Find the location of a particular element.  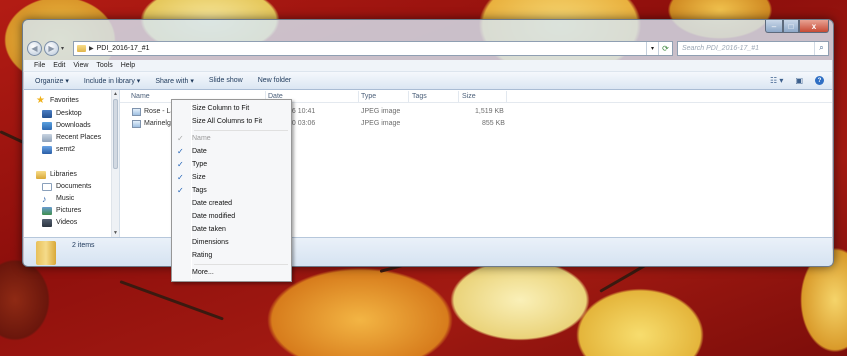

downloads-icon is located at coordinates (47, 125).